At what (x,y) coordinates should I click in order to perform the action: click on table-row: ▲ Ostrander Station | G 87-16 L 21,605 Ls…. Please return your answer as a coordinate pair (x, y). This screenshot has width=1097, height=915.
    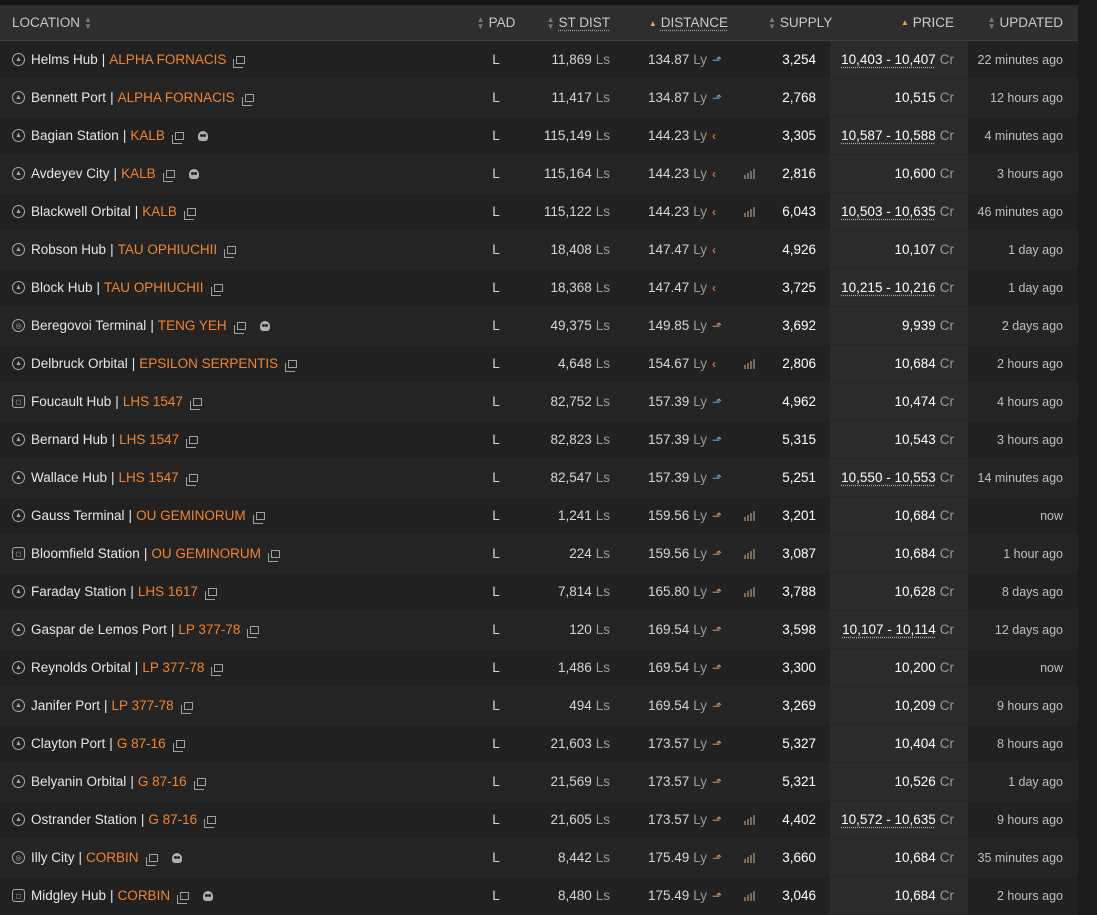
    Looking at the image, I should click on (539, 820).